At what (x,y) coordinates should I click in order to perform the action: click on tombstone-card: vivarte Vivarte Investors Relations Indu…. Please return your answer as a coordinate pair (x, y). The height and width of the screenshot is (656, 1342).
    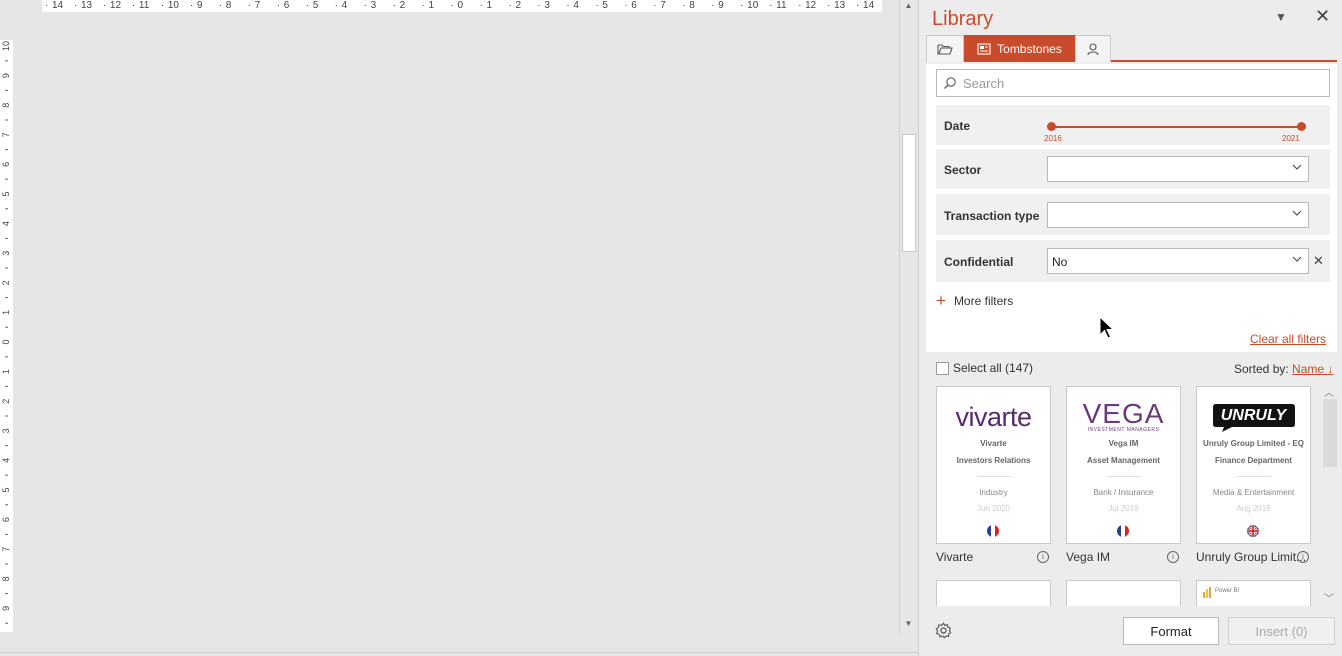
    Looking at the image, I should click on (993, 465).